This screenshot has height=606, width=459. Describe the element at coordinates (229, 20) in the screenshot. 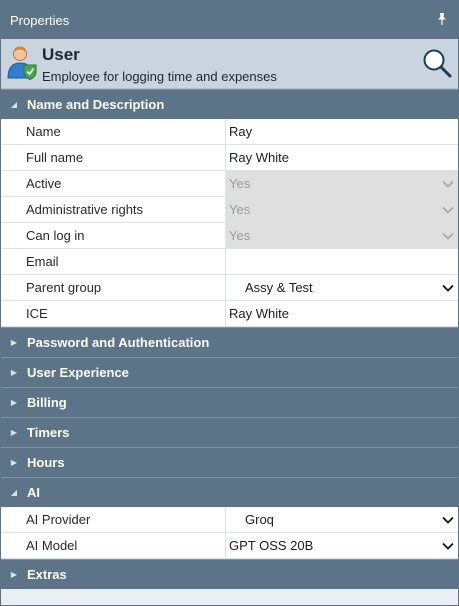

I see `properties-titlebar: Properties` at that location.